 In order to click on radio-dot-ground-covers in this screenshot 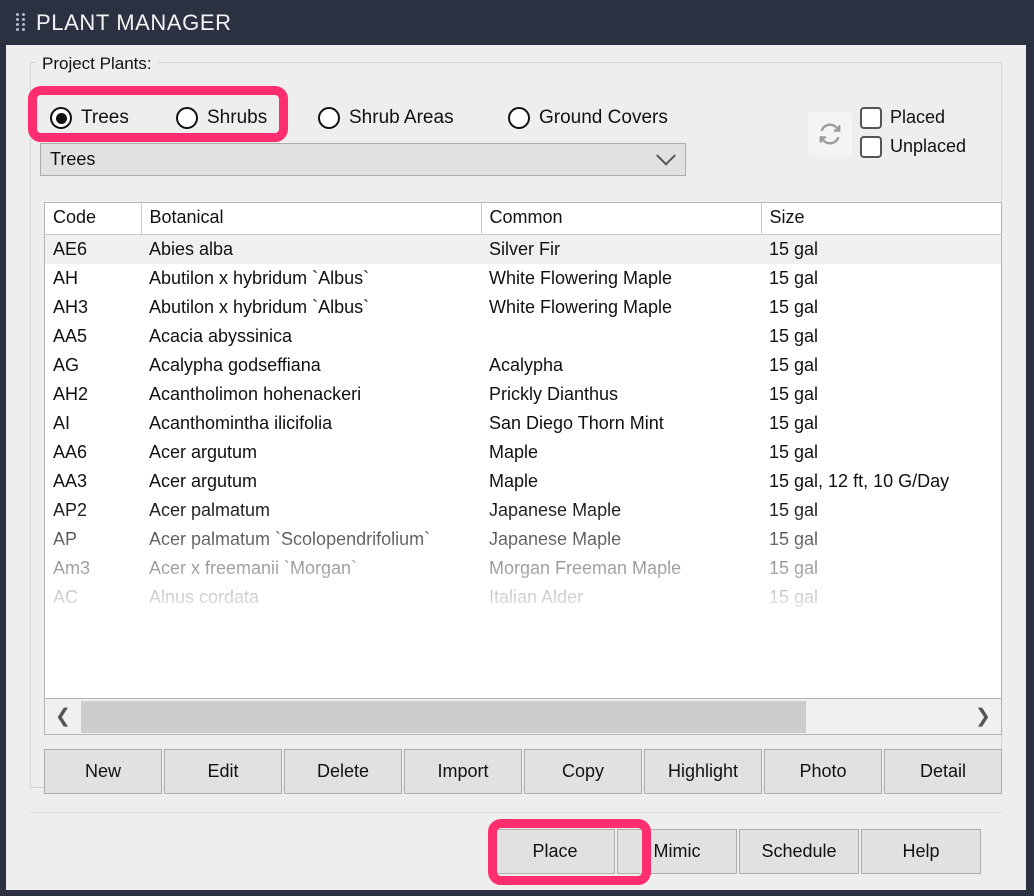, I will do `click(519, 118)`.